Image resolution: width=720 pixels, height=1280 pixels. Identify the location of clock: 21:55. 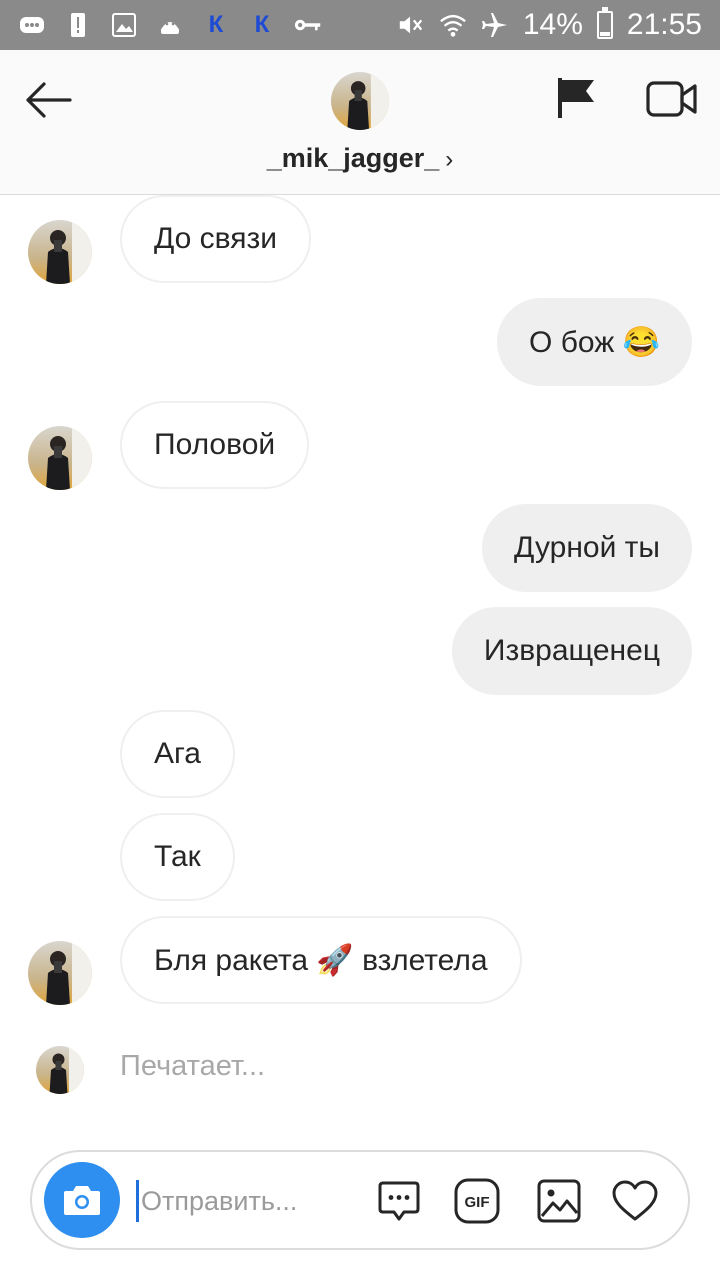
(664, 24).